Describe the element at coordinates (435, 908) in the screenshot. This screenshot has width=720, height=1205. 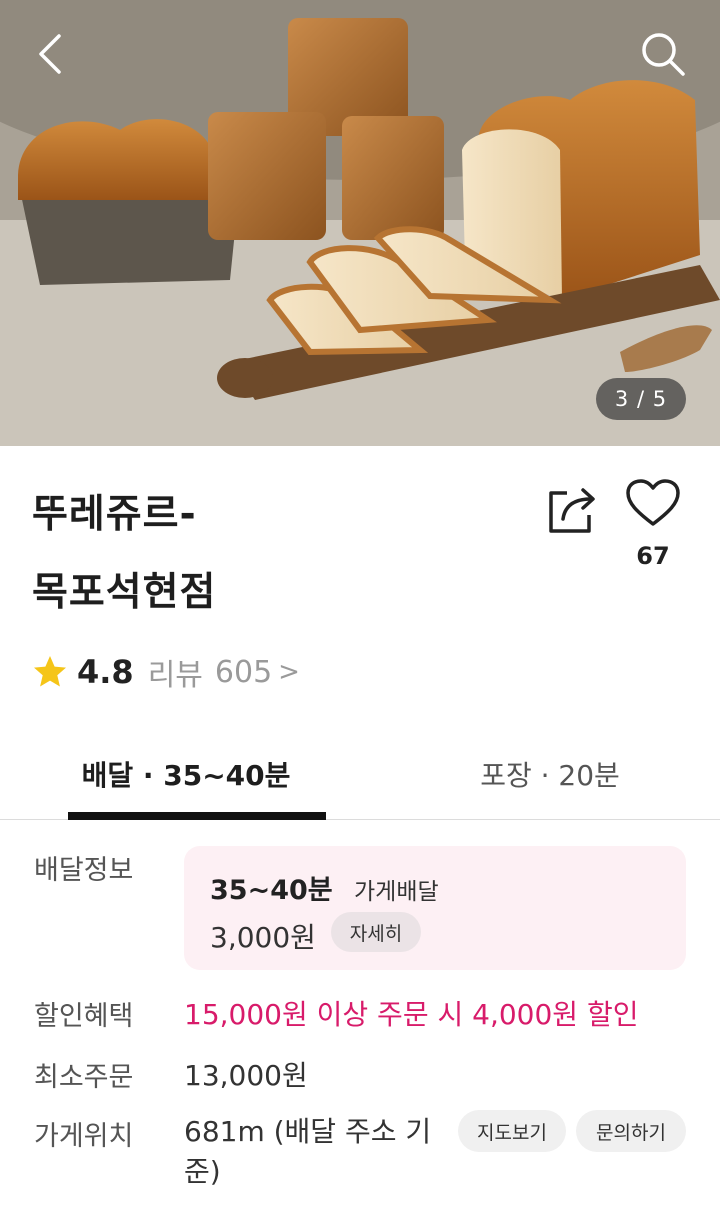
I see `delivery-info-box: 35~40분 가게배달 3,000원 자세히` at that location.